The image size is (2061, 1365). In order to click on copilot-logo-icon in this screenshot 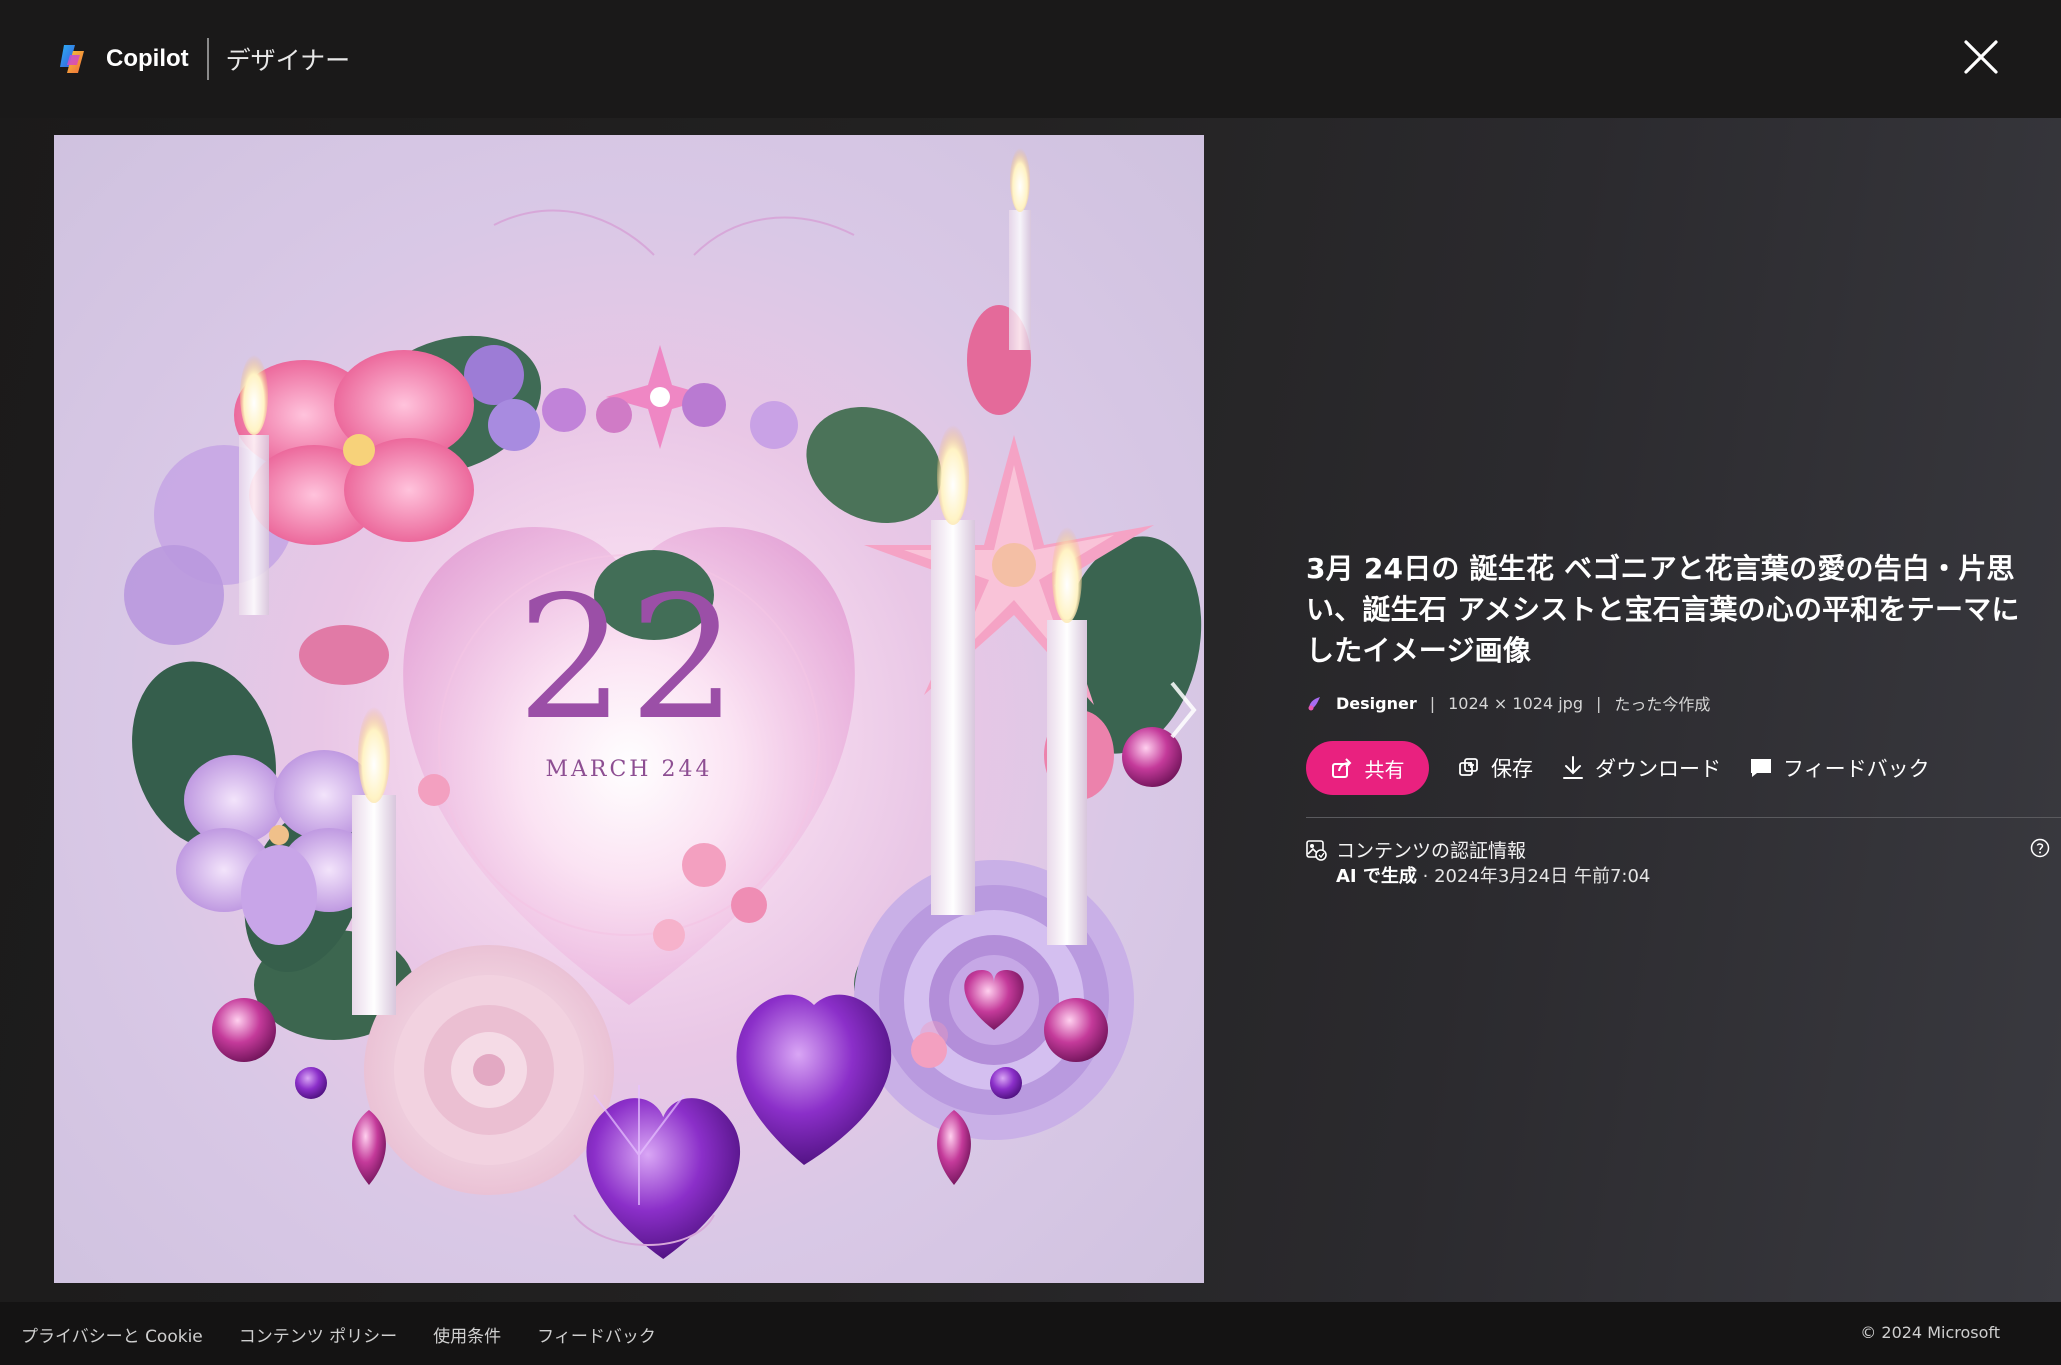, I will do `click(72, 59)`.